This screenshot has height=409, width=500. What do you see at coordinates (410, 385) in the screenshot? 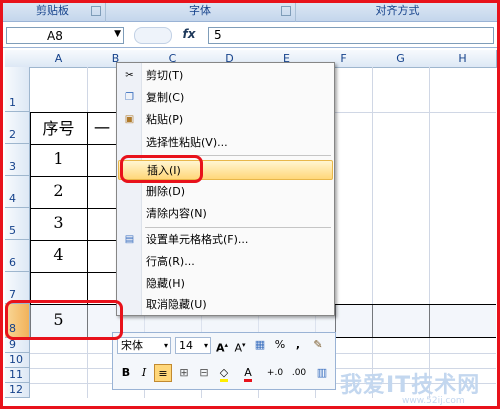
I see `watermark-logo: 我爱IT技术网` at bounding box center [410, 385].